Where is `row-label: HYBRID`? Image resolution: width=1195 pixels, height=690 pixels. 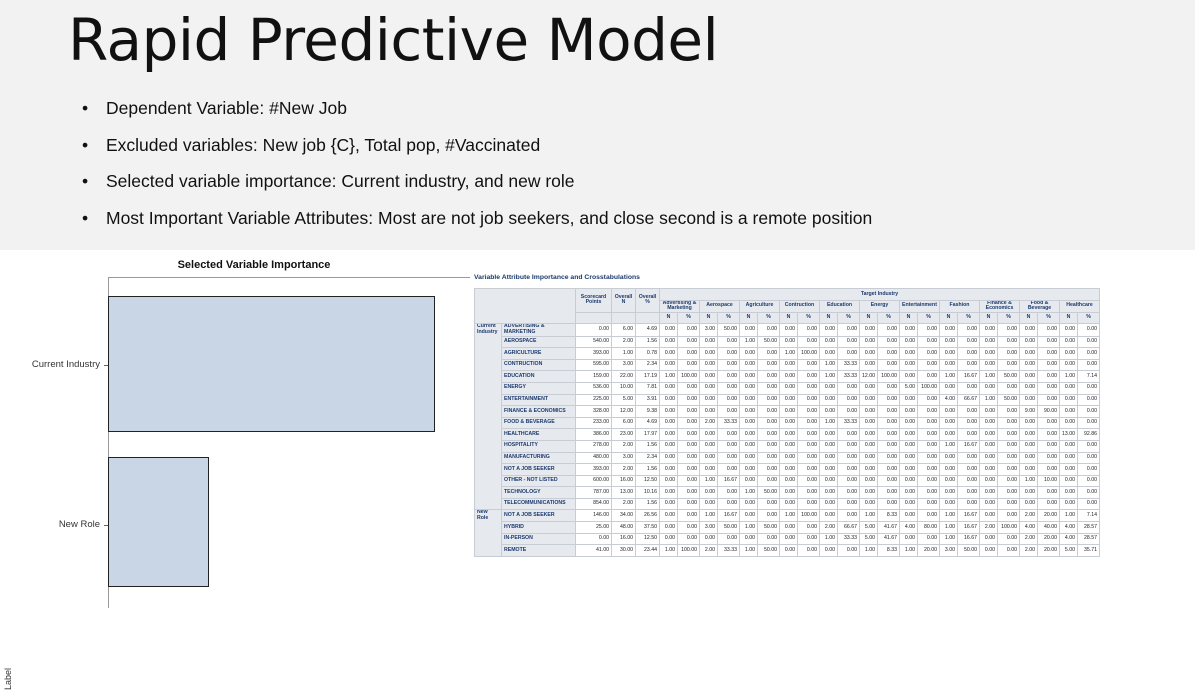
row-label: HYBRID is located at coordinates (538, 527).